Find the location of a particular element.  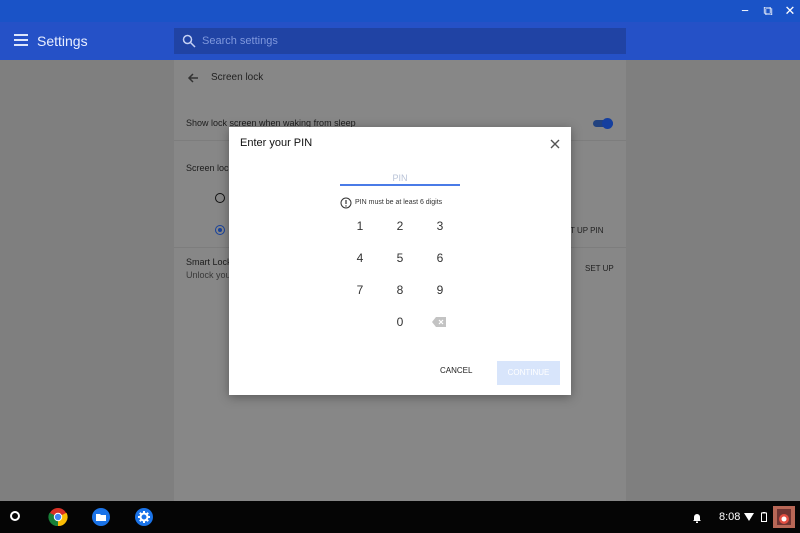

clock: 8:08 is located at coordinates (729, 517).